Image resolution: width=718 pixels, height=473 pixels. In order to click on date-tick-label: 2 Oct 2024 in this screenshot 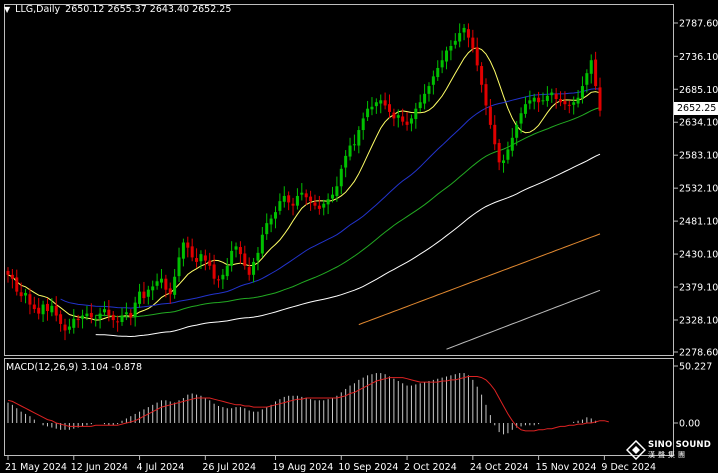, I will do `click(430, 467)`.